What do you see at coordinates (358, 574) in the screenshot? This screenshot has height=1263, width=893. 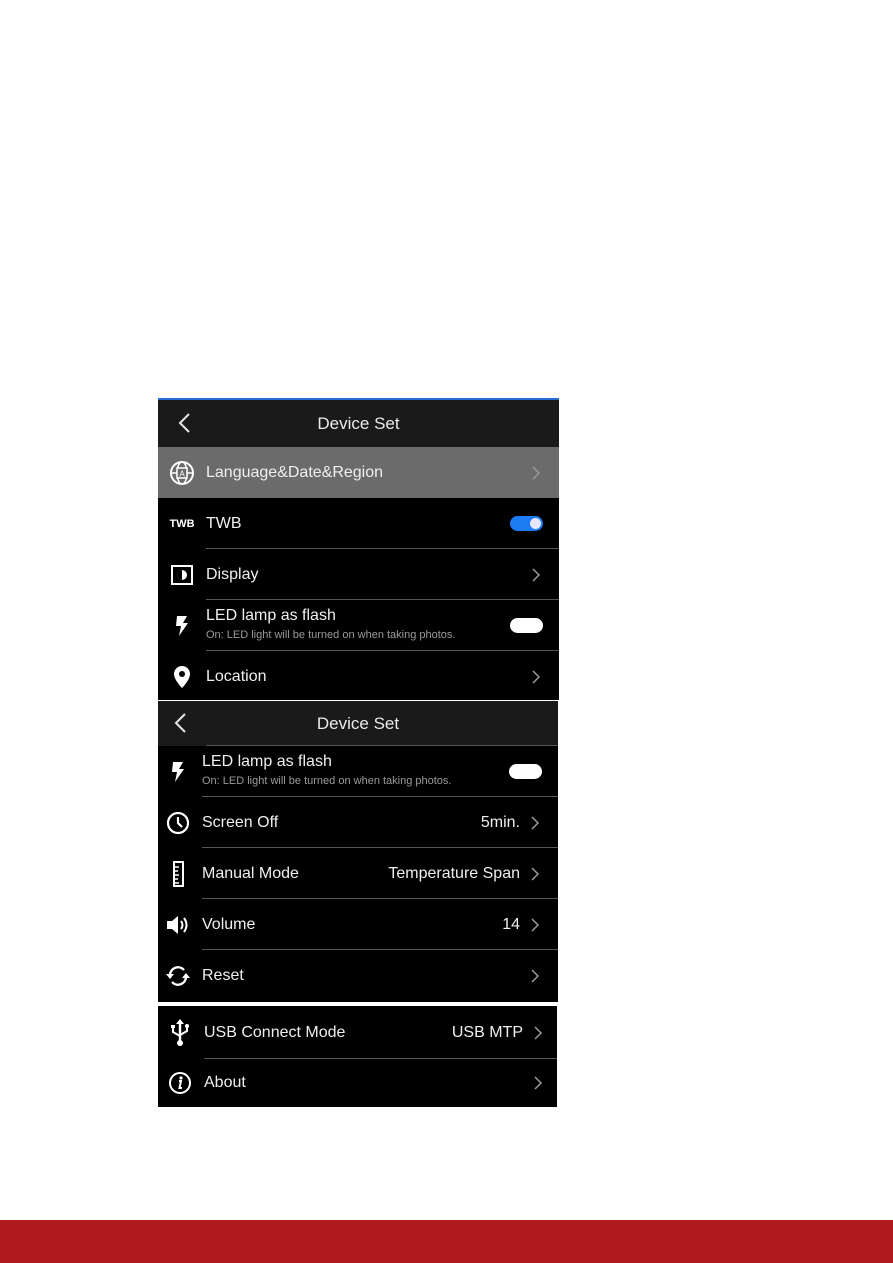 I see `menu-item-display: Display` at bounding box center [358, 574].